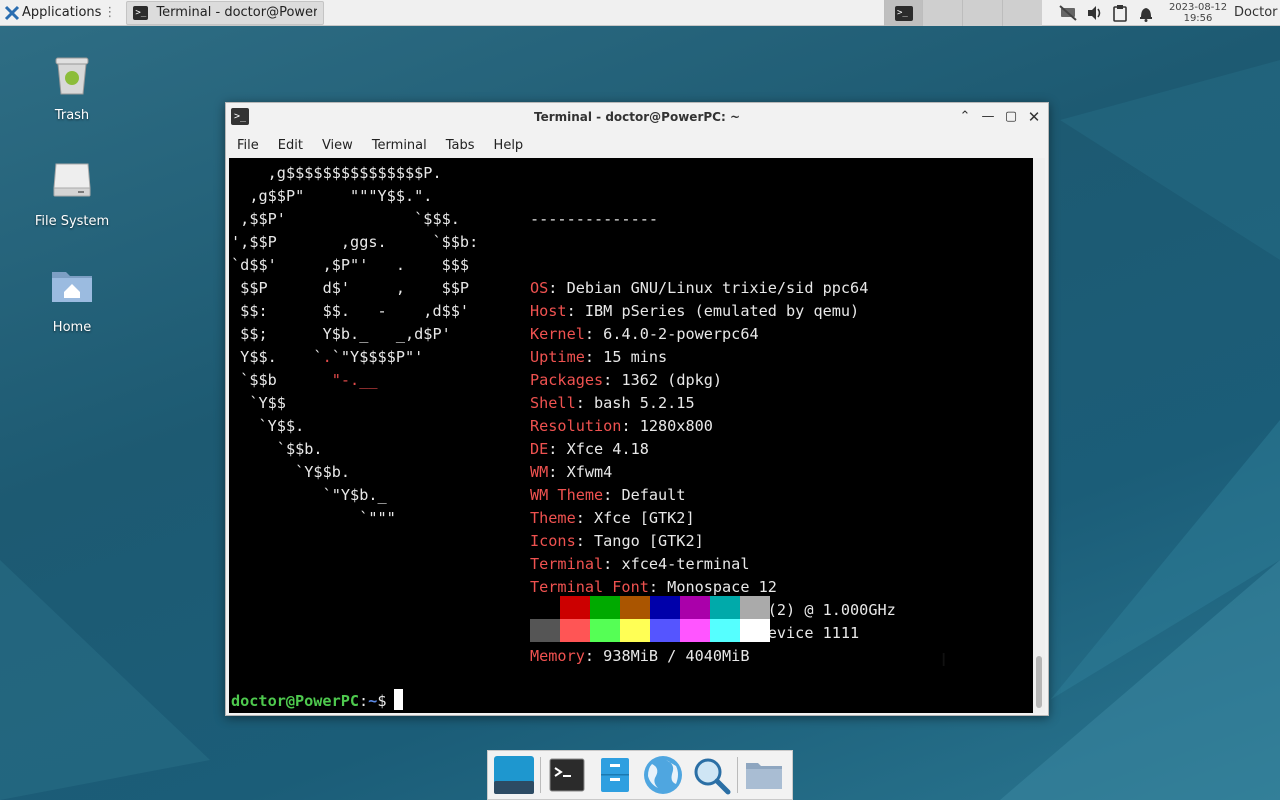 The height and width of the screenshot is (800, 1280). I want to click on info-value: 15 mins, so click(635, 357).